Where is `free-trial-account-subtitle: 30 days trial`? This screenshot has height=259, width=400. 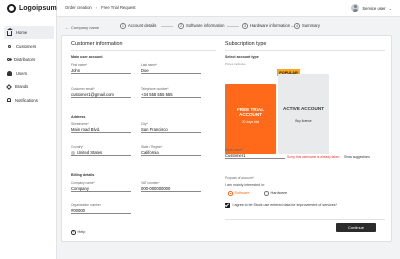
free-trial-account-subtitle: 30 days trial is located at coordinates (250, 122).